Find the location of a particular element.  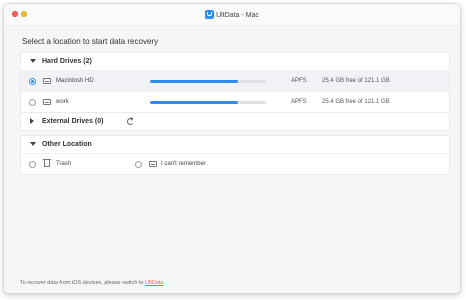

external-drives-section: External Drives (0) is located at coordinates (235, 121).